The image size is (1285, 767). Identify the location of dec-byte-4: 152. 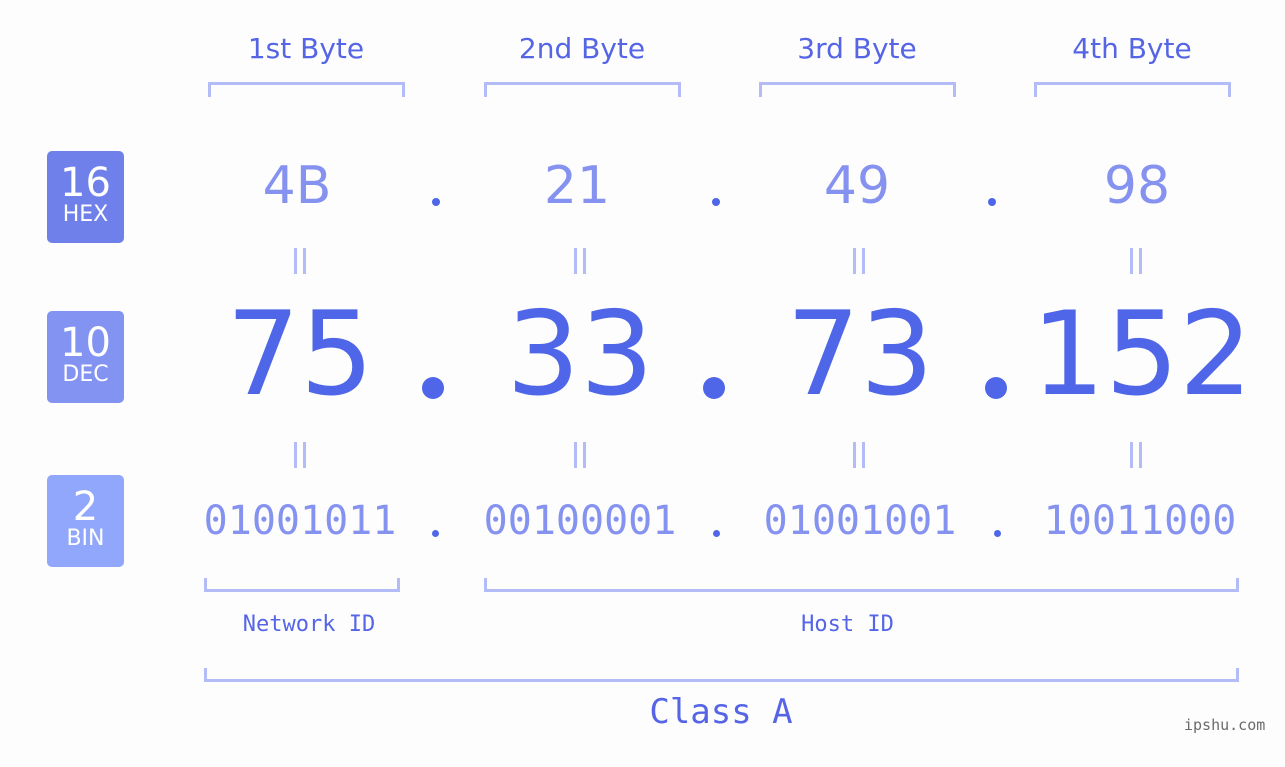
(1142, 354).